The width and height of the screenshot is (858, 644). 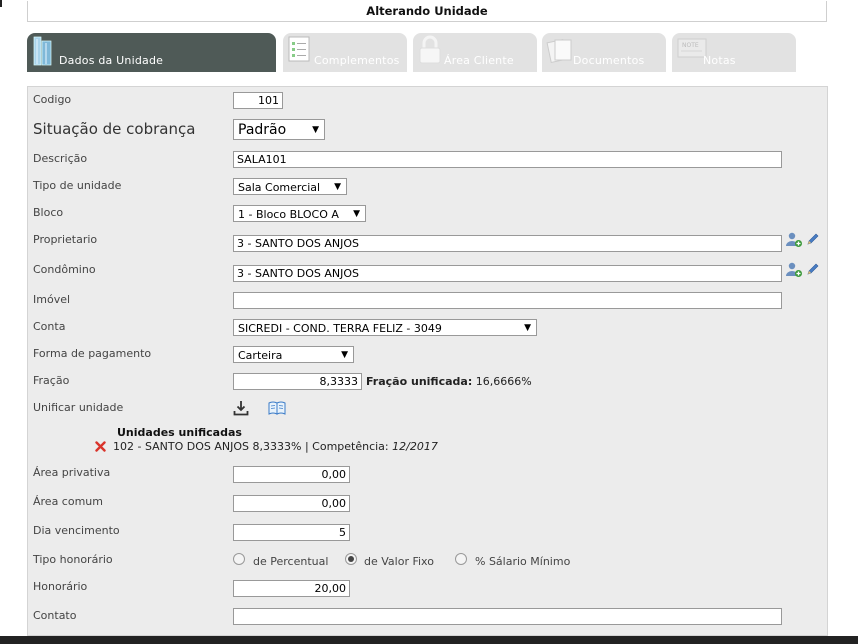 I want to click on radio-label: de Valor Fixo, so click(x=399, y=561).